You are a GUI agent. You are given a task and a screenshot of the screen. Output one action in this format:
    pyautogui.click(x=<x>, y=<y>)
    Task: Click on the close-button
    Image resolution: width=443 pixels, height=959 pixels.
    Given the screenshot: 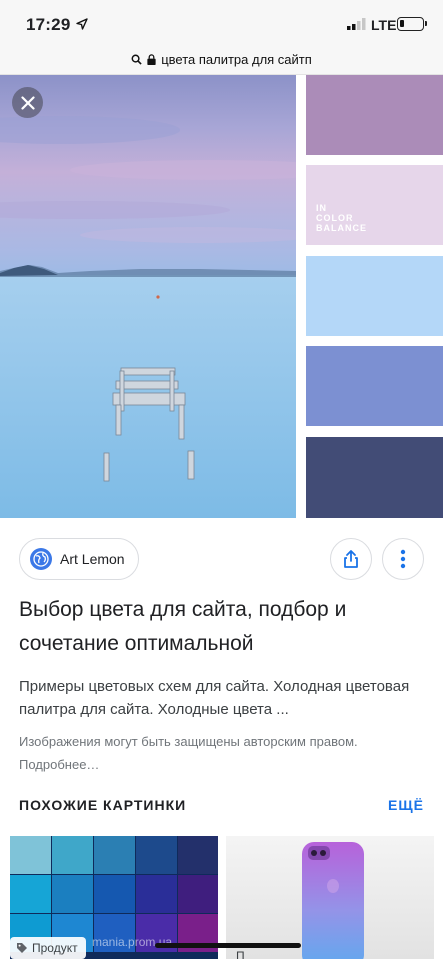 What is the action you would take?
    pyautogui.click(x=27, y=102)
    